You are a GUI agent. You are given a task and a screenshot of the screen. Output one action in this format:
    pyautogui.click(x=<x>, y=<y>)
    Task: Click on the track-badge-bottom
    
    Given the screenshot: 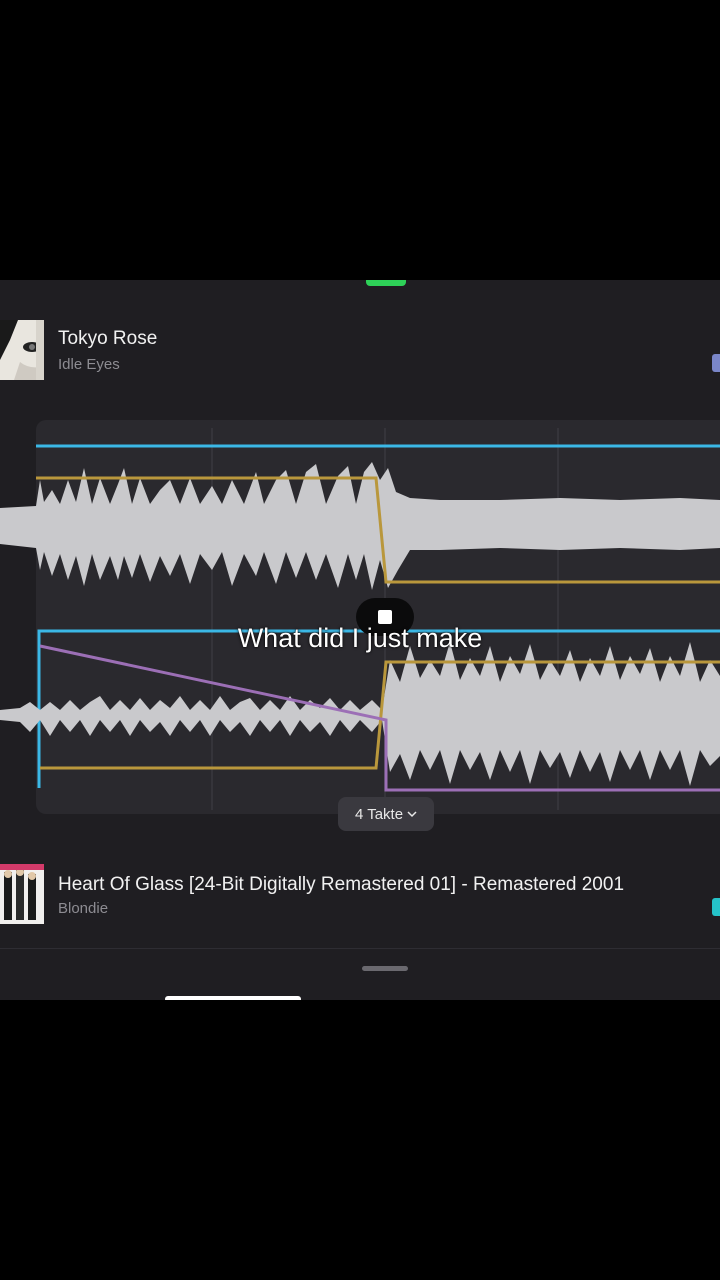 What is the action you would take?
    pyautogui.click(x=716, y=907)
    